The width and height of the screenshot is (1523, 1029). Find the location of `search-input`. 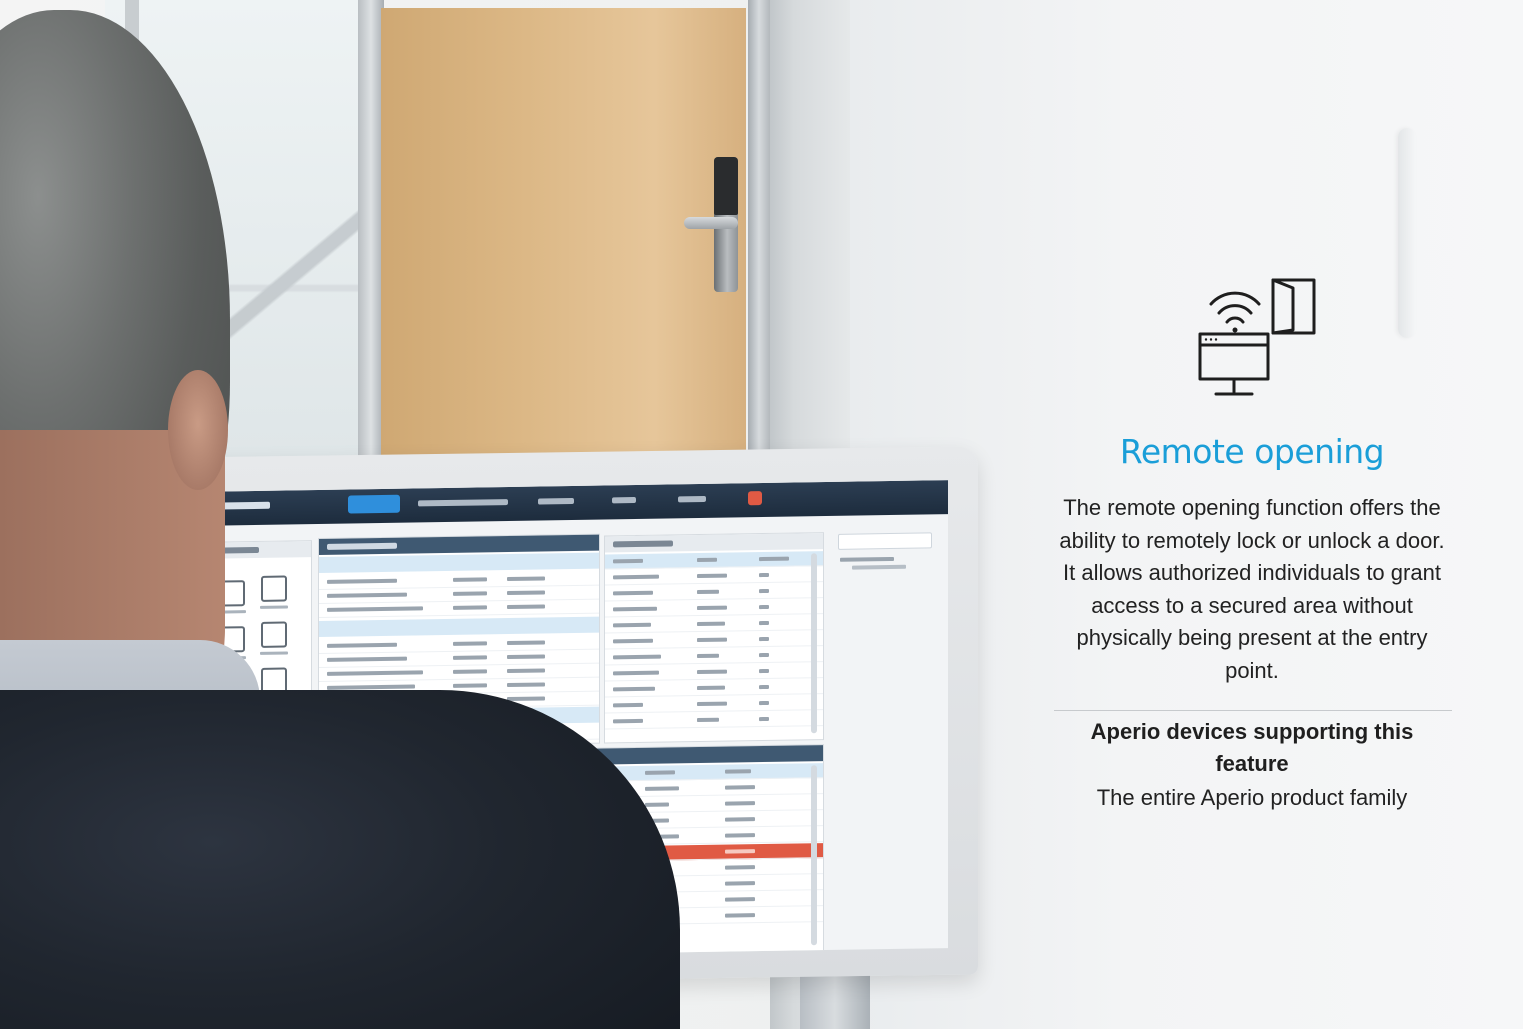

search-input is located at coordinates (885, 541).